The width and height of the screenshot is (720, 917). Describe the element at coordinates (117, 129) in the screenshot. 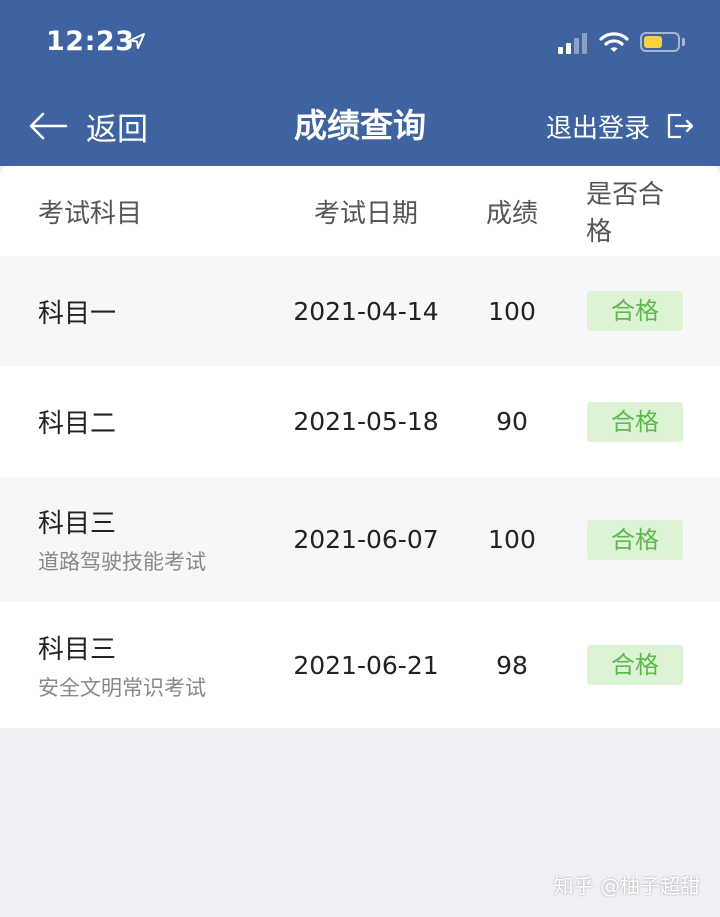

I see `back-label: 返回` at that location.